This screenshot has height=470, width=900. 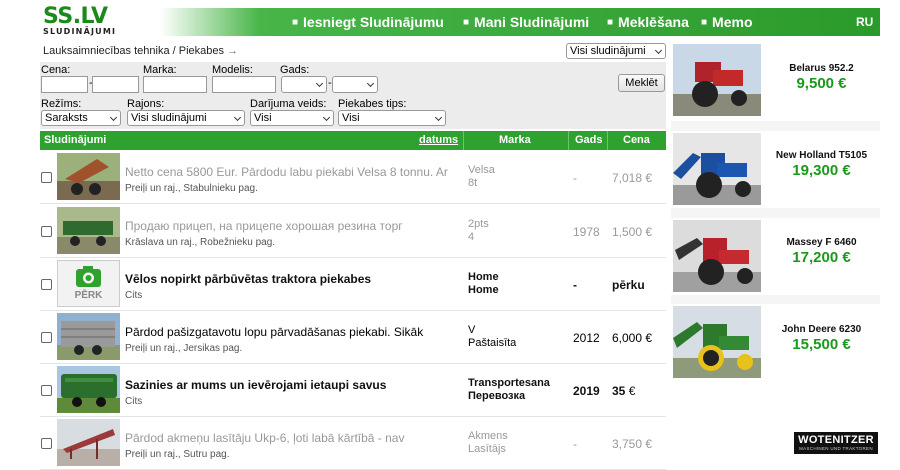 What do you see at coordinates (115, 84) in the screenshot?
I see `price-max-input` at bounding box center [115, 84].